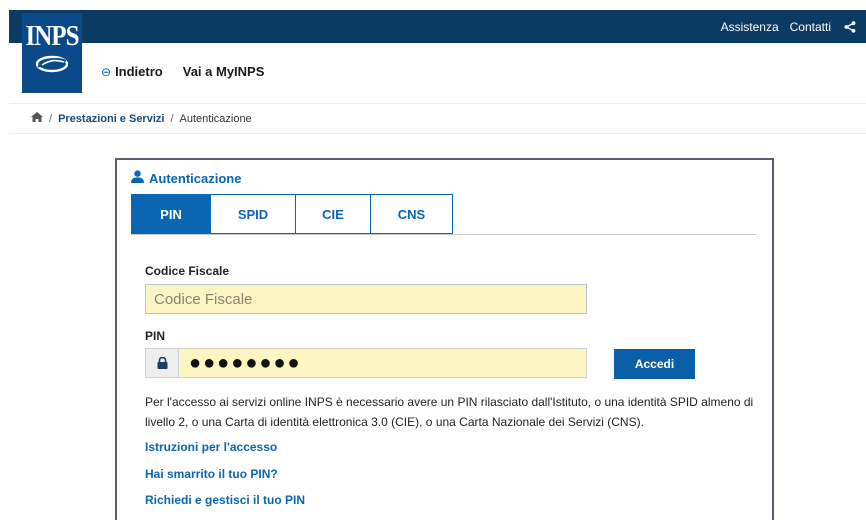 This screenshot has width=866, height=520. I want to click on inps-logo: INPS, so click(52, 53).